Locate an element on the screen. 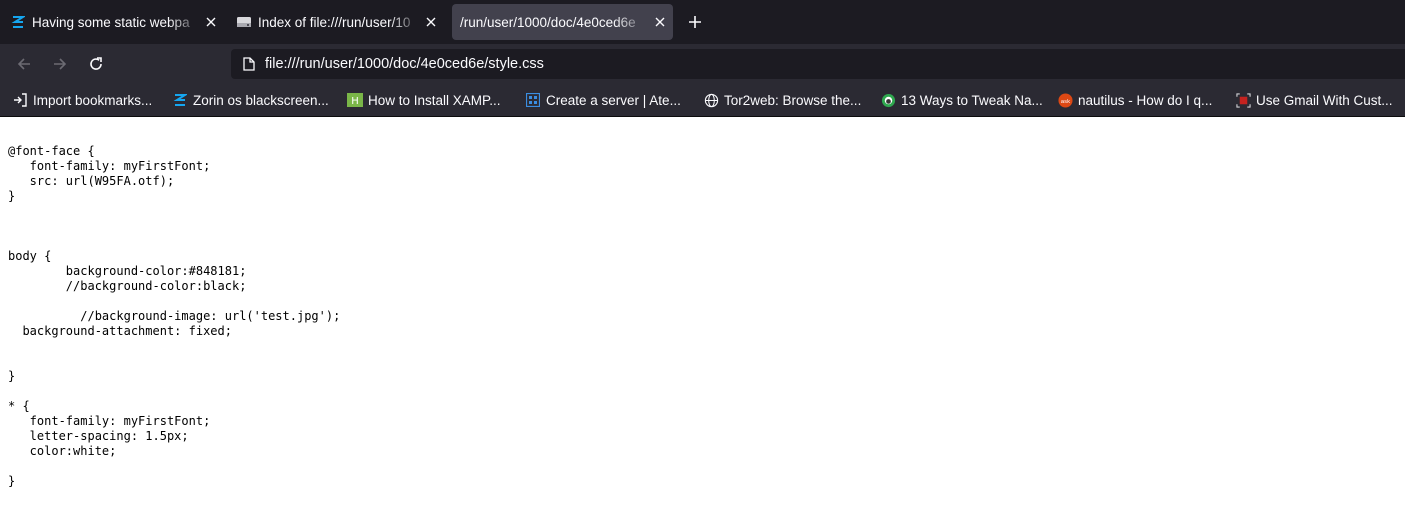 Image resolution: width=1405 pixels, height=523 pixels. tab-title: Having some static webpa is located at coordinates (111, 22).